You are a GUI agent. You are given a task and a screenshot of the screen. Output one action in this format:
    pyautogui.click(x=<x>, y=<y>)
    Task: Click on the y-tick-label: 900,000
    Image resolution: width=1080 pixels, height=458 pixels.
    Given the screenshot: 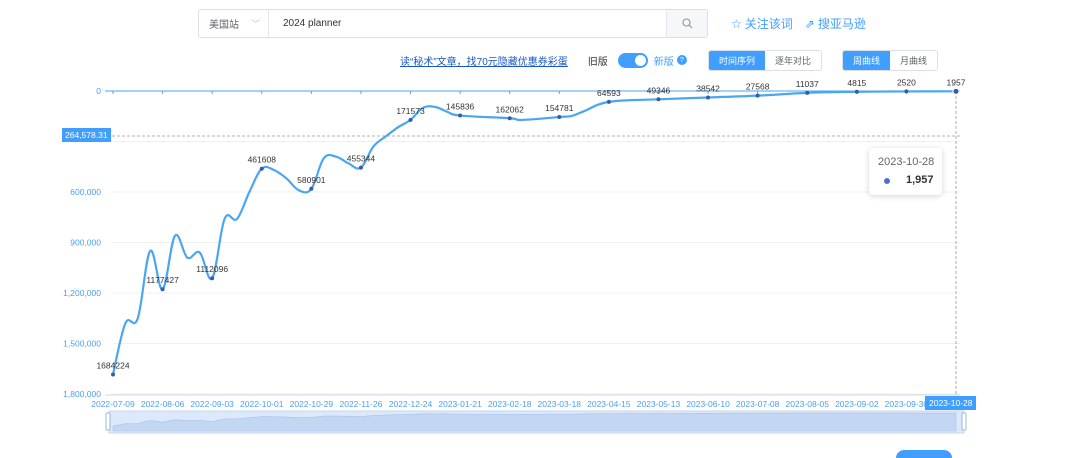 What is the action you would take?
    pyautogui.click(x=85, y=243)
    